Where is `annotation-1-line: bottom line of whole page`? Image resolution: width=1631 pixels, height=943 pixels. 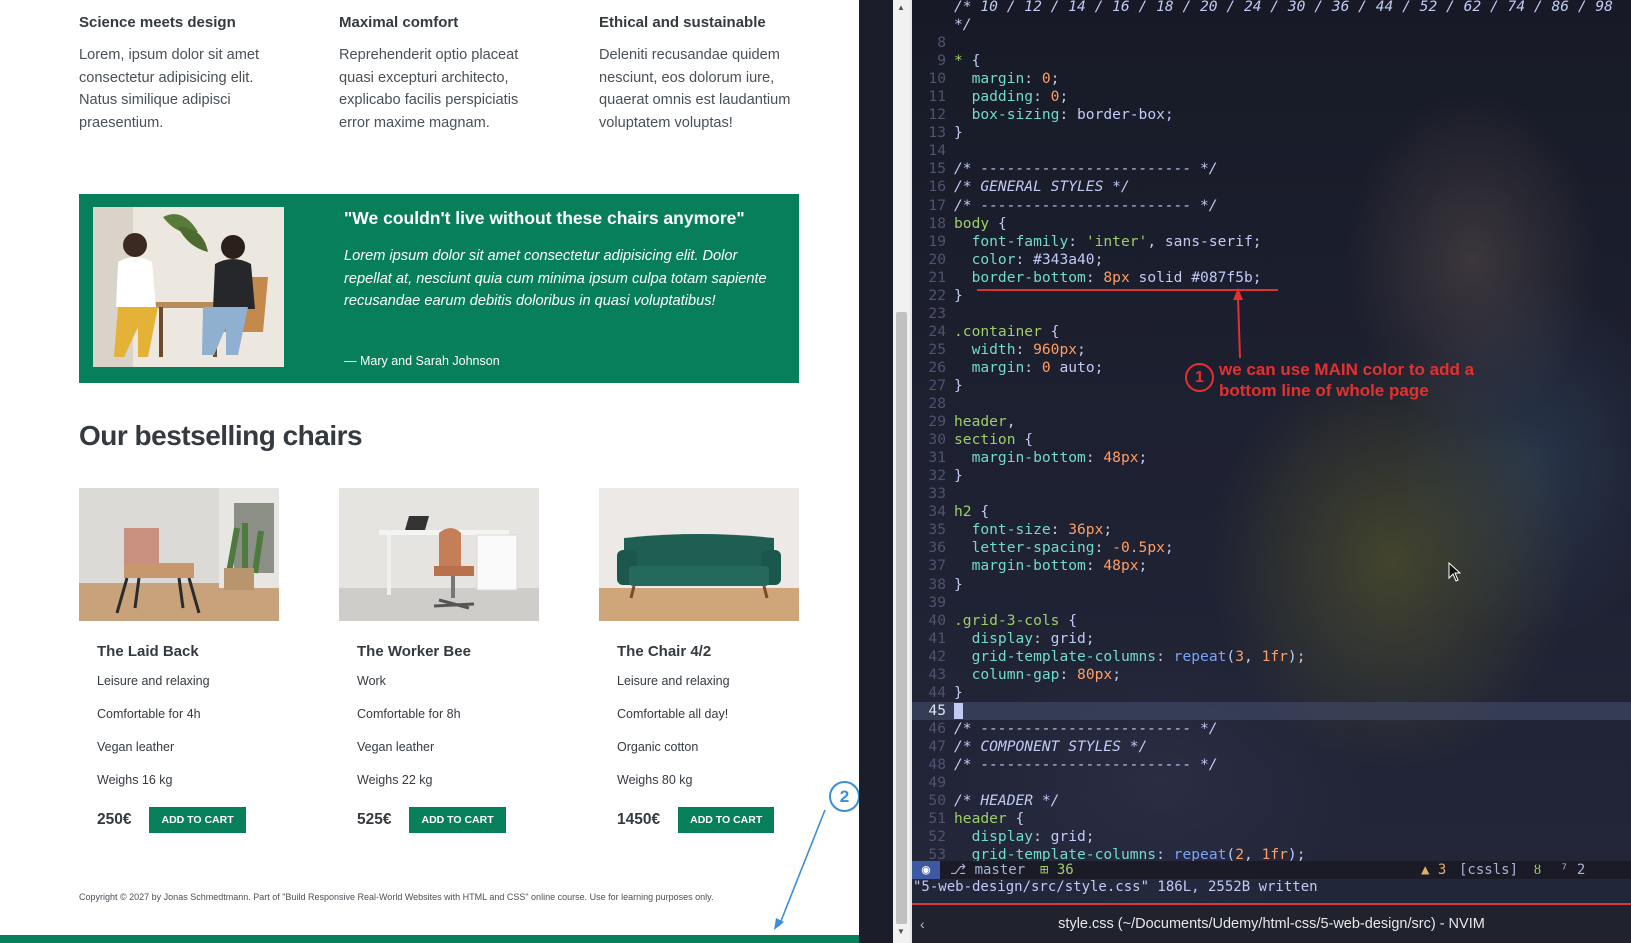
annotation-1-line: bottom line of whole page is located at coordinates (1324, 390).